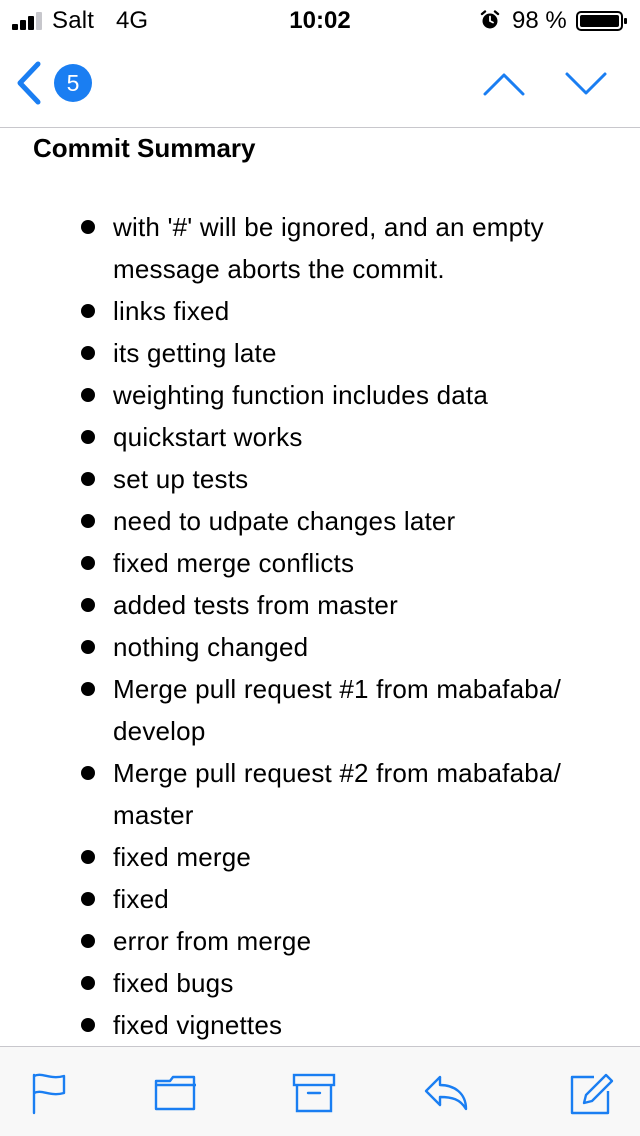 The image size is (640, 1136). I want to click on back-button: 5, so click(56, 83).